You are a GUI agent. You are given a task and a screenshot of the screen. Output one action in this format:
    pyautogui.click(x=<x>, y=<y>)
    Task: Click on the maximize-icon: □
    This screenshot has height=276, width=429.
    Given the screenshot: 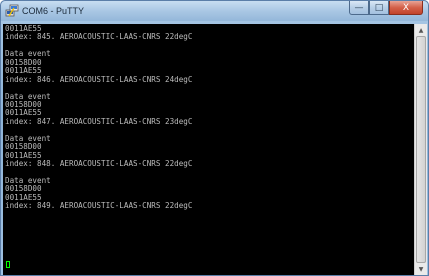 What is the action you would take?
    pyautogui.click(x=379, y=7)
    